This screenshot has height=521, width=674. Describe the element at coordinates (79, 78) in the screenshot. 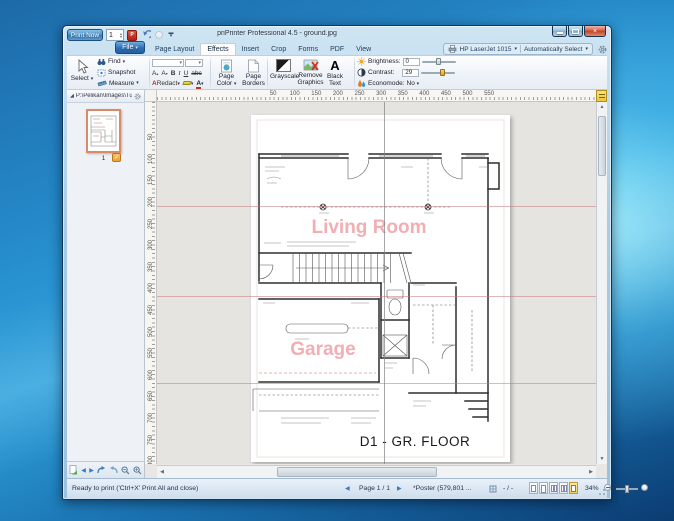

I see `select-label: Select` at that location.